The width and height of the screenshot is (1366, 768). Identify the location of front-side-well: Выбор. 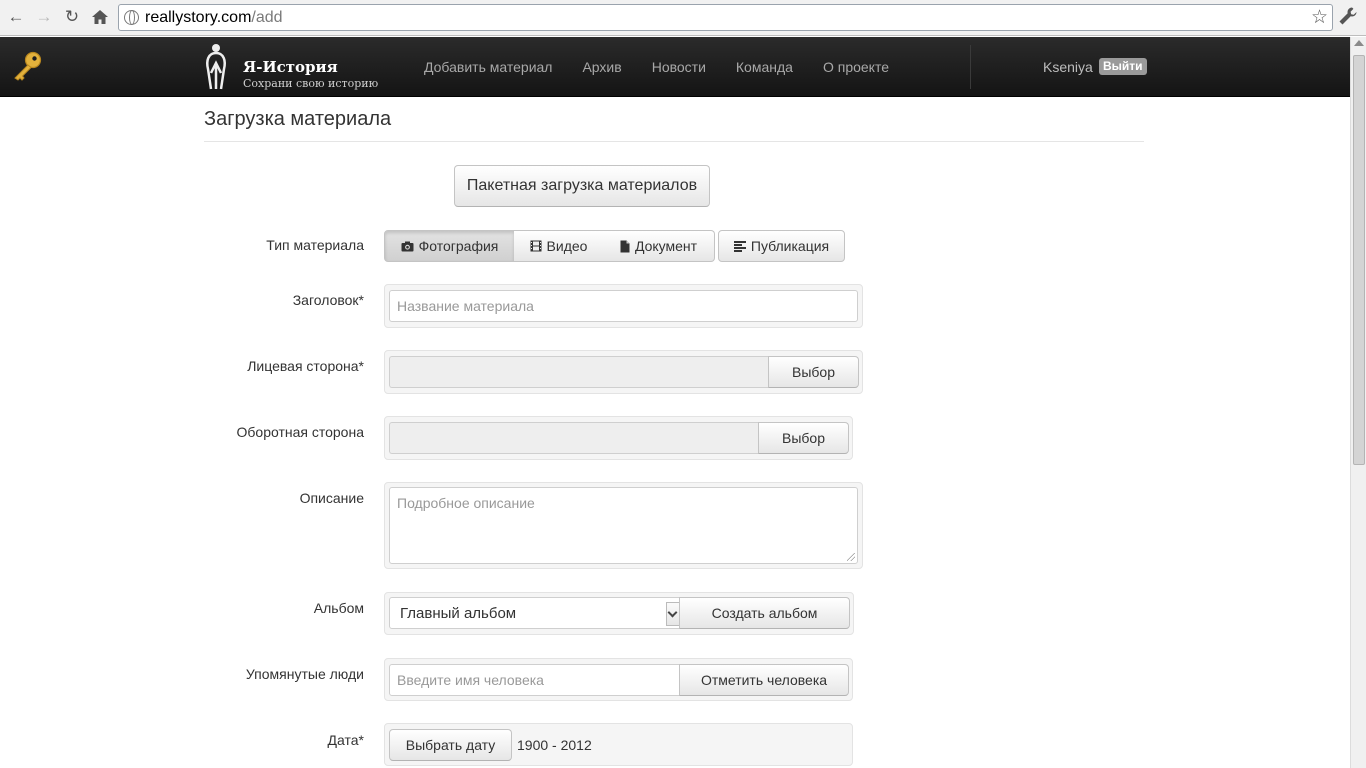
(623, 372).